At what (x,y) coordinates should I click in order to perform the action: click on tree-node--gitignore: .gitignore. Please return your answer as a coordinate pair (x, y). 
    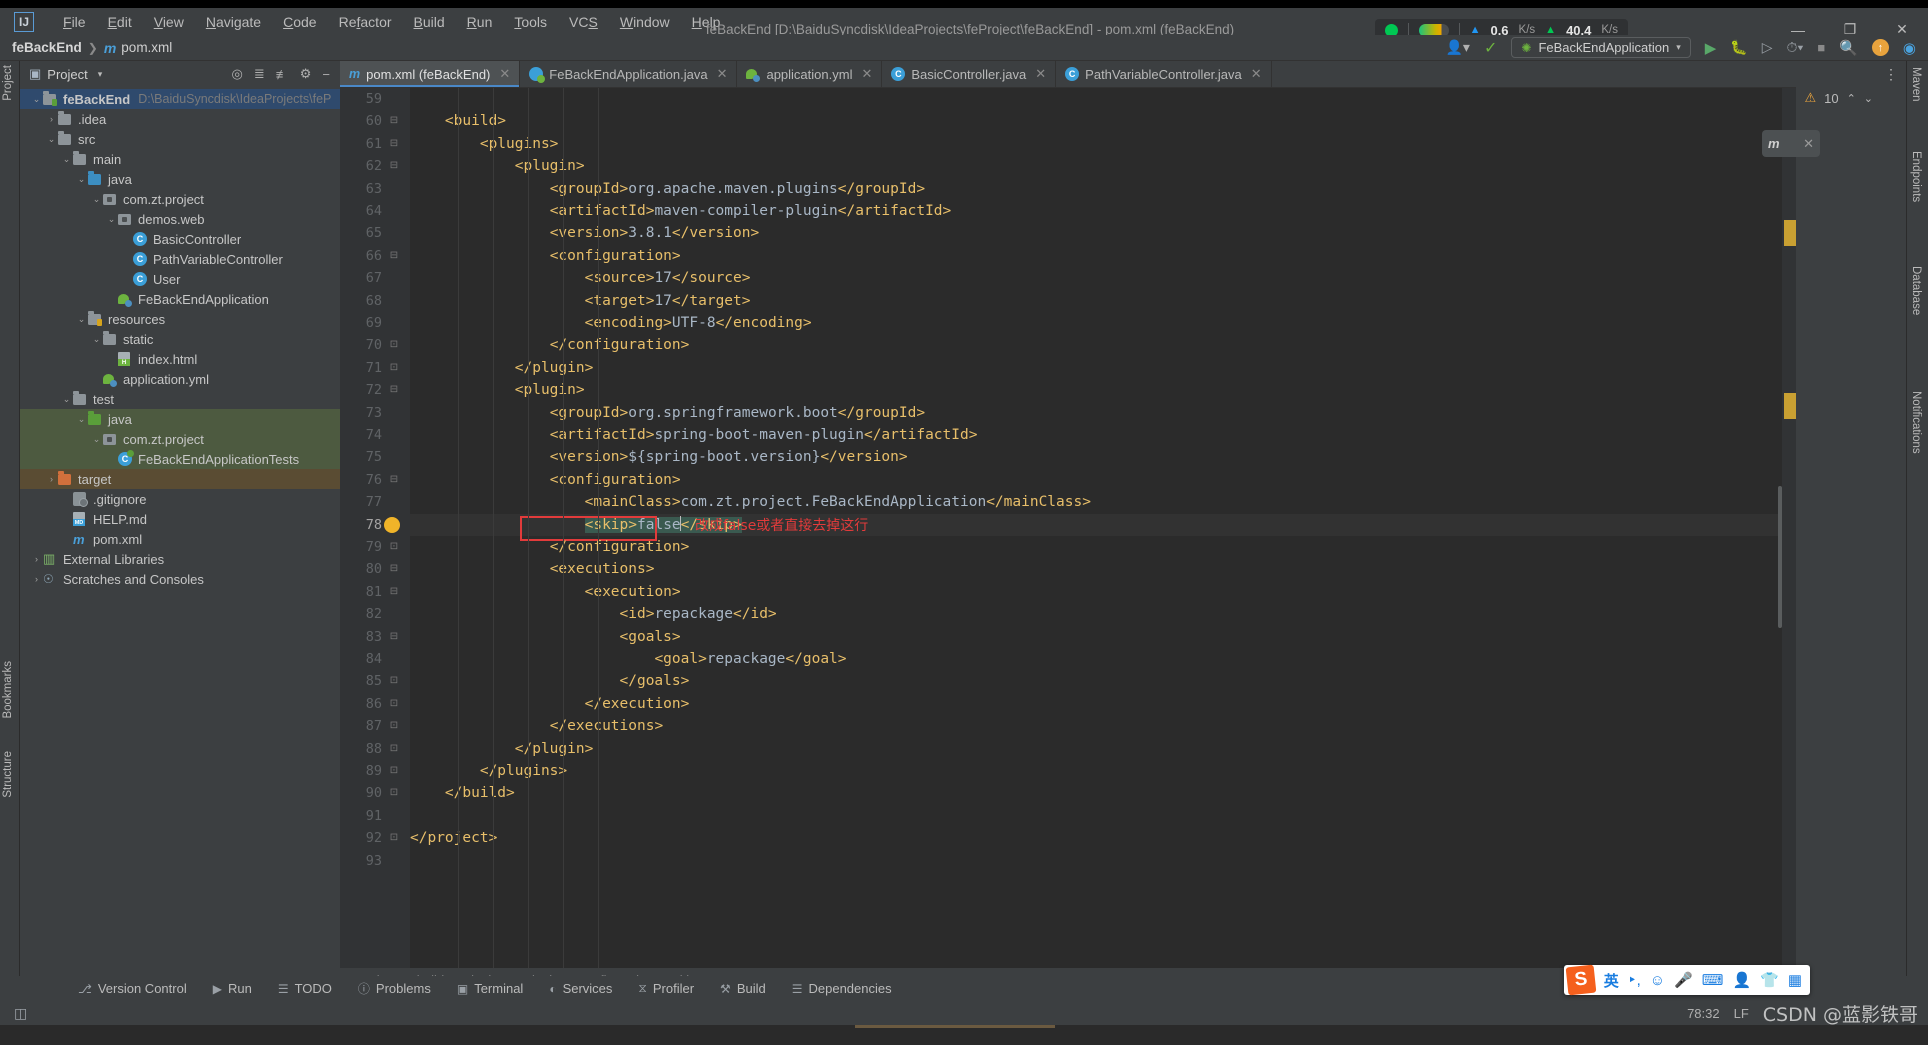
    Looking at the image, I should click on (180, 499).